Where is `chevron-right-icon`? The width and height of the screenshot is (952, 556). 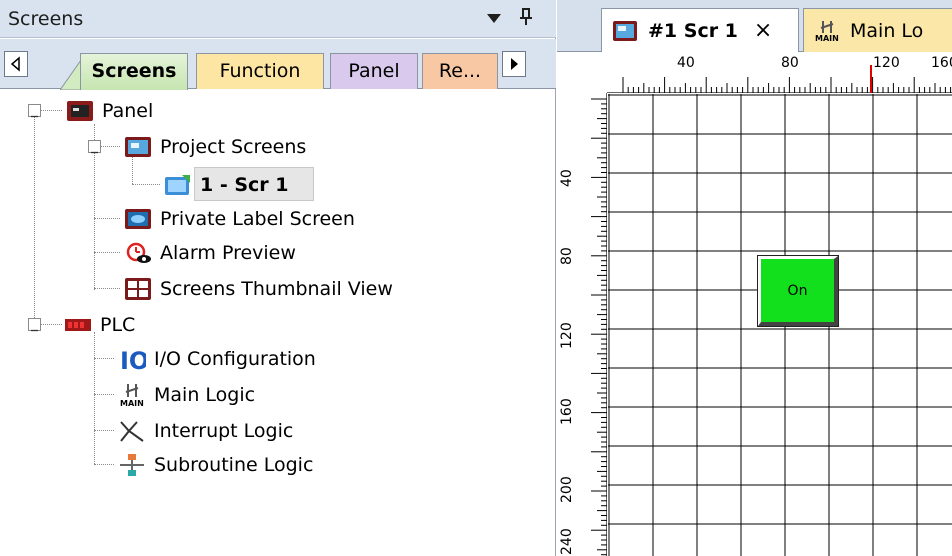 chevron-right-icon is located at coordinates (514, 64).